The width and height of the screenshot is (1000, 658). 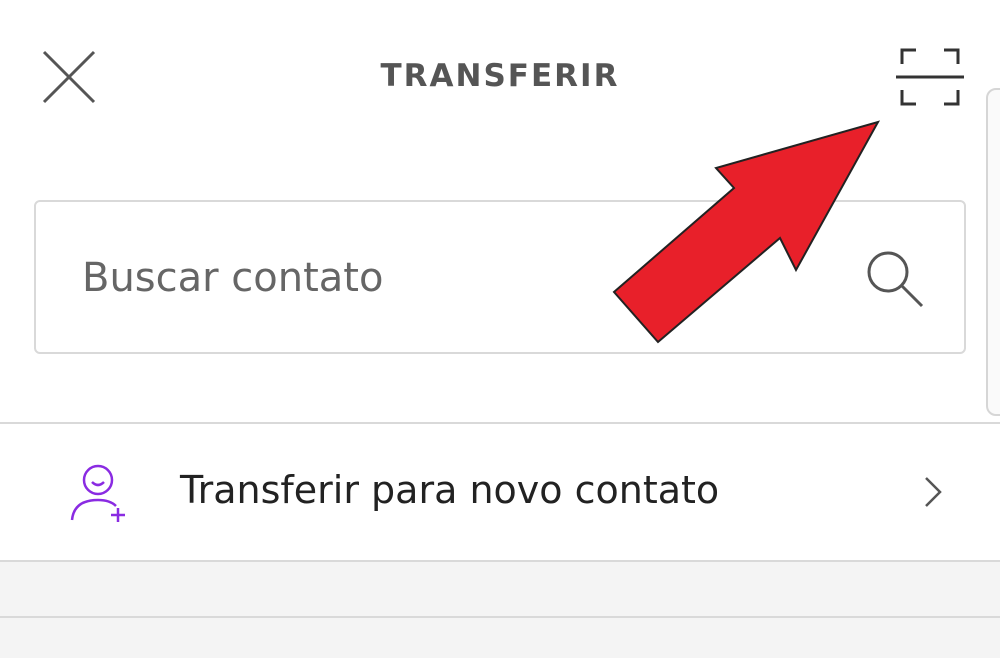 I want to click on contact-list-area, so click(x=500, y=609).